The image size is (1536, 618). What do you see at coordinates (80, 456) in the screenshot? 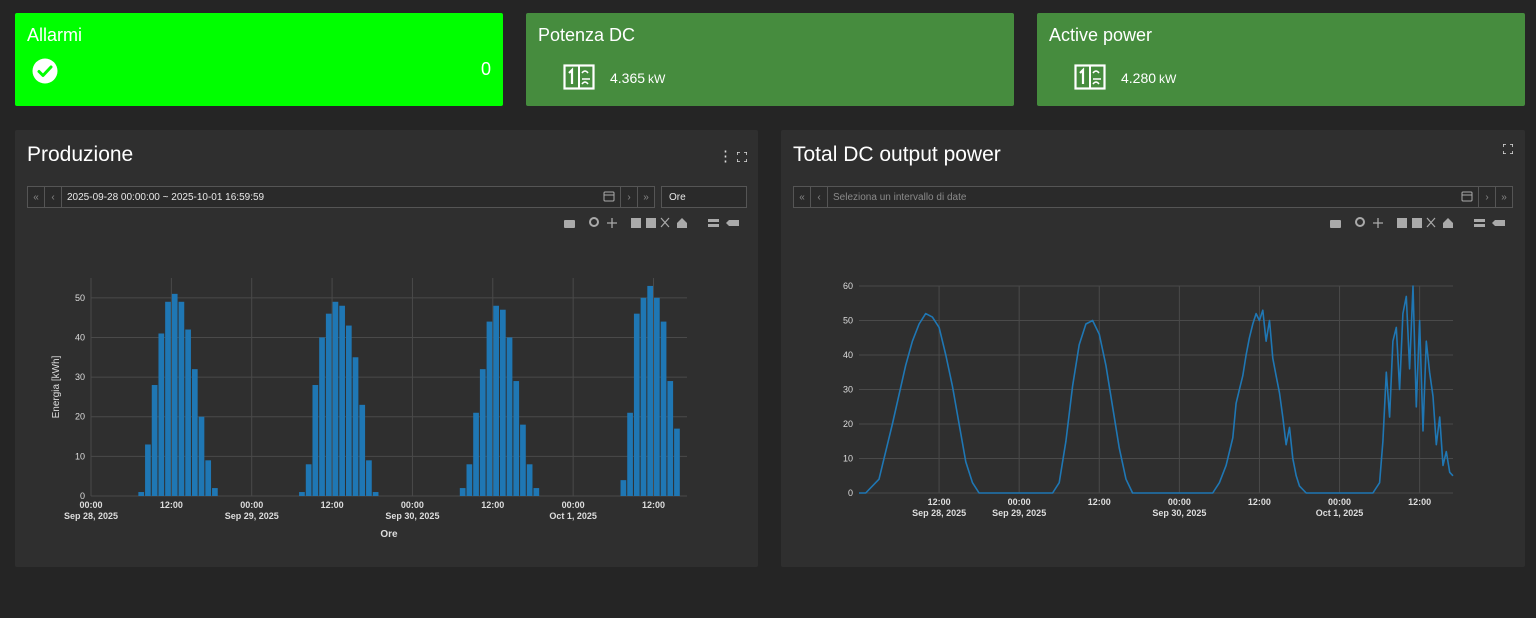
I see `y-tick-label: 10` at bounding box center [80, 456].